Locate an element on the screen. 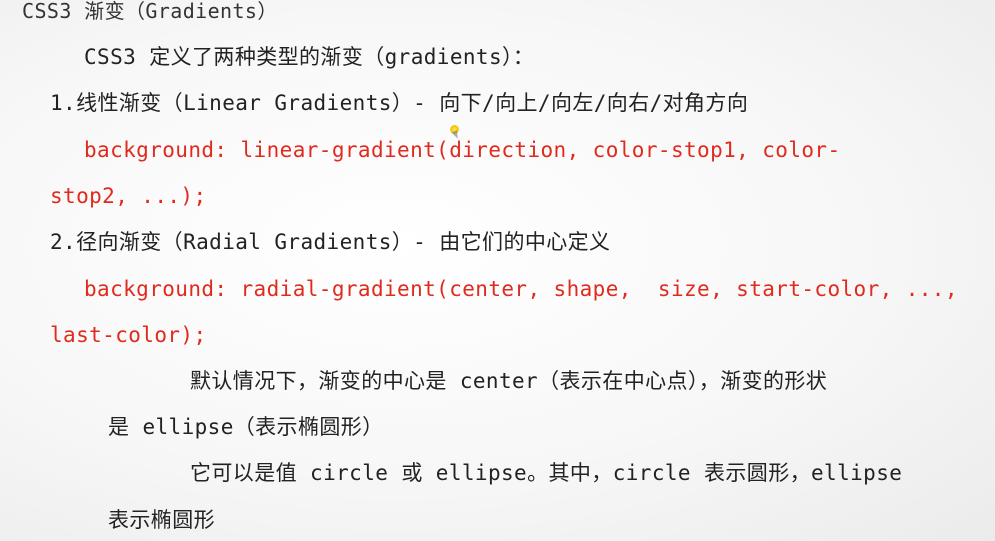  radial-note2-line2: 表示椭圆形 is located at coordinates (161, 520).